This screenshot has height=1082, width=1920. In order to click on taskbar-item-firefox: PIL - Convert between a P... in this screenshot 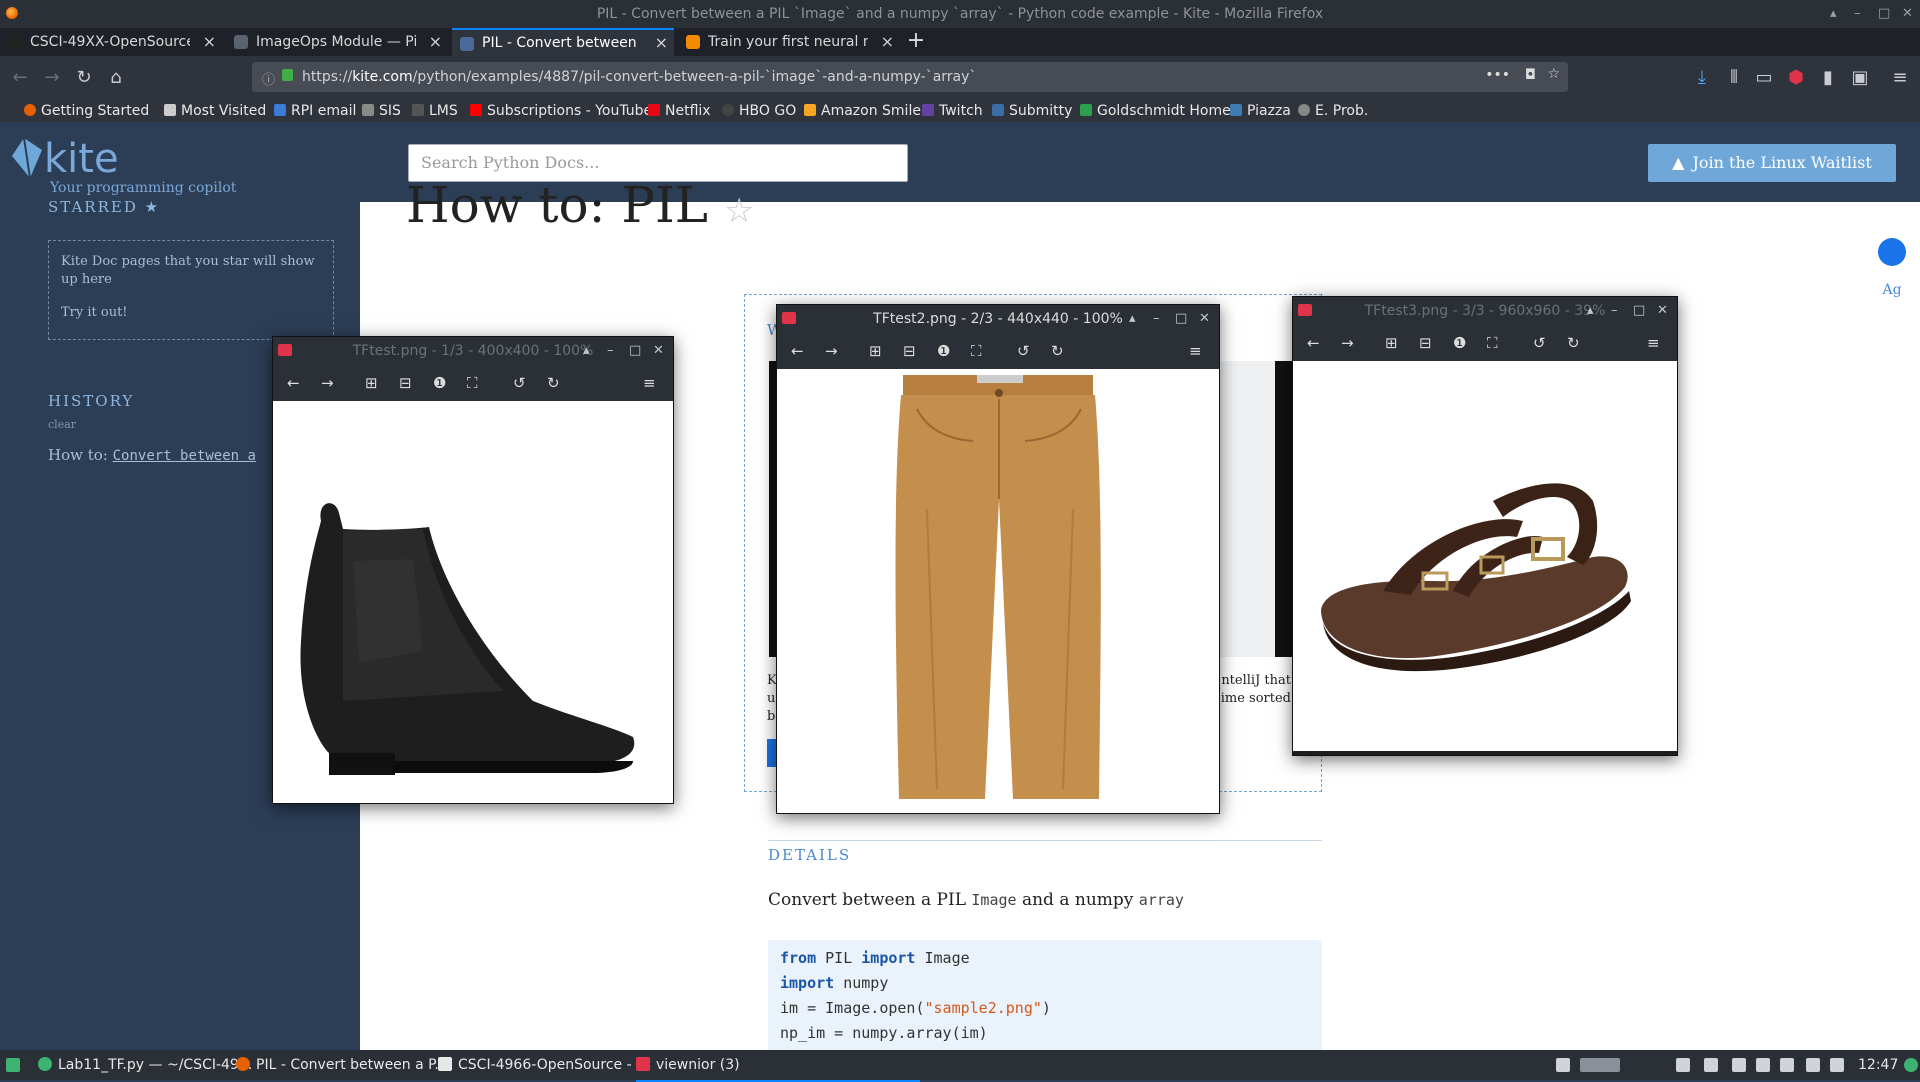, I will do `click(342, 1065)`.